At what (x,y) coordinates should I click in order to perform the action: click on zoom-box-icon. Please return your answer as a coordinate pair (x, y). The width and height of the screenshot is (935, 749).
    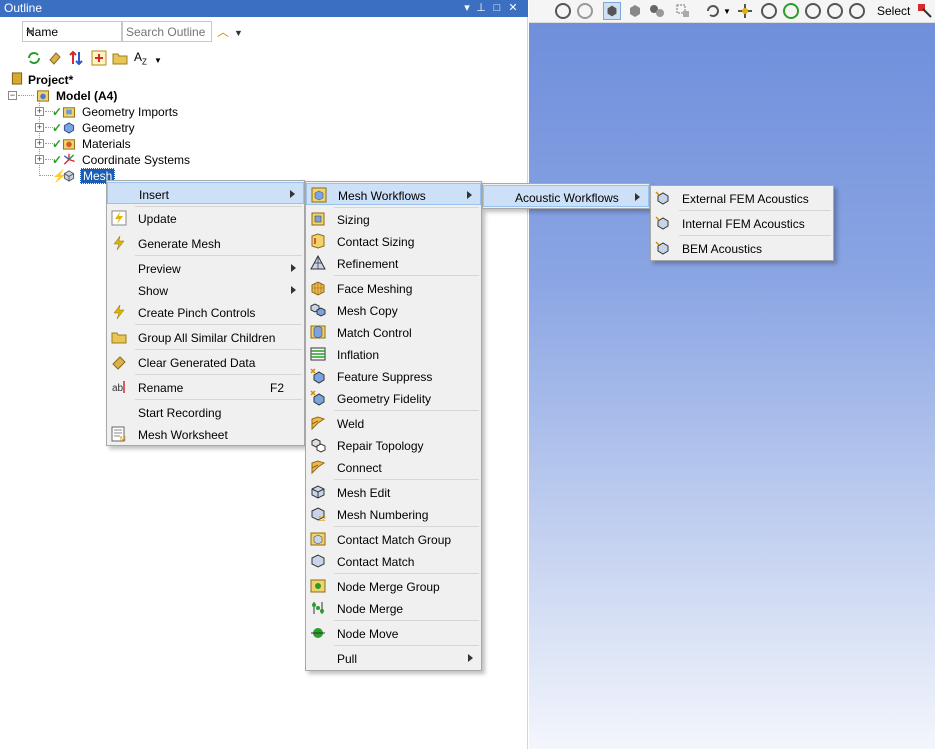
    Looking at the image, I should click on (791, 11).